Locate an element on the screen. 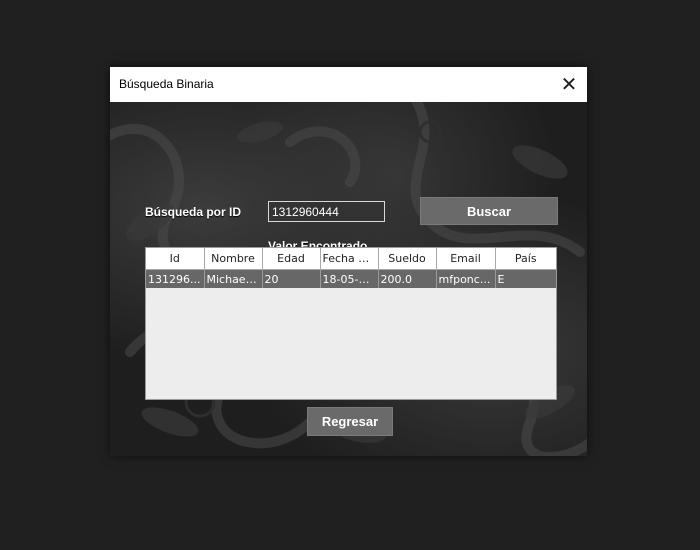 This screenshot has height=550, width=700. search-id-label: Búsqueda por ID is located at coordinates (193, 212).